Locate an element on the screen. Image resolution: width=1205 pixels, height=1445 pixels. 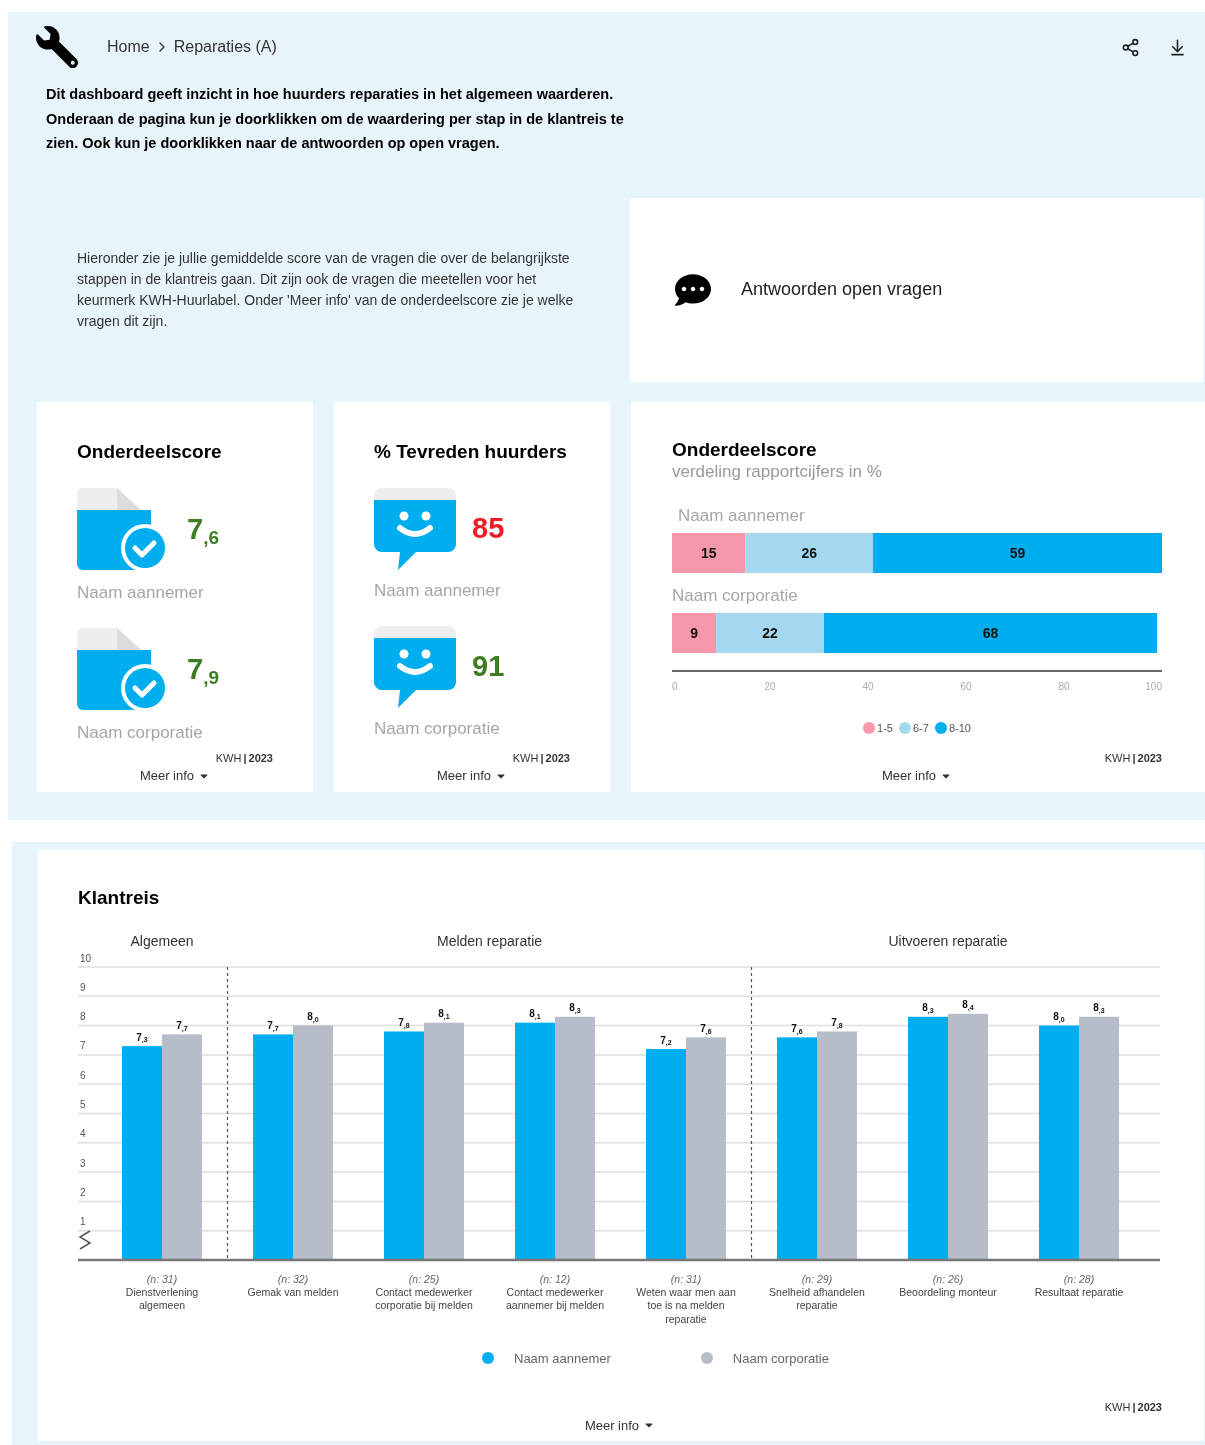
sample-size-label: (n: 32) is located at coordinates (293, 1278).